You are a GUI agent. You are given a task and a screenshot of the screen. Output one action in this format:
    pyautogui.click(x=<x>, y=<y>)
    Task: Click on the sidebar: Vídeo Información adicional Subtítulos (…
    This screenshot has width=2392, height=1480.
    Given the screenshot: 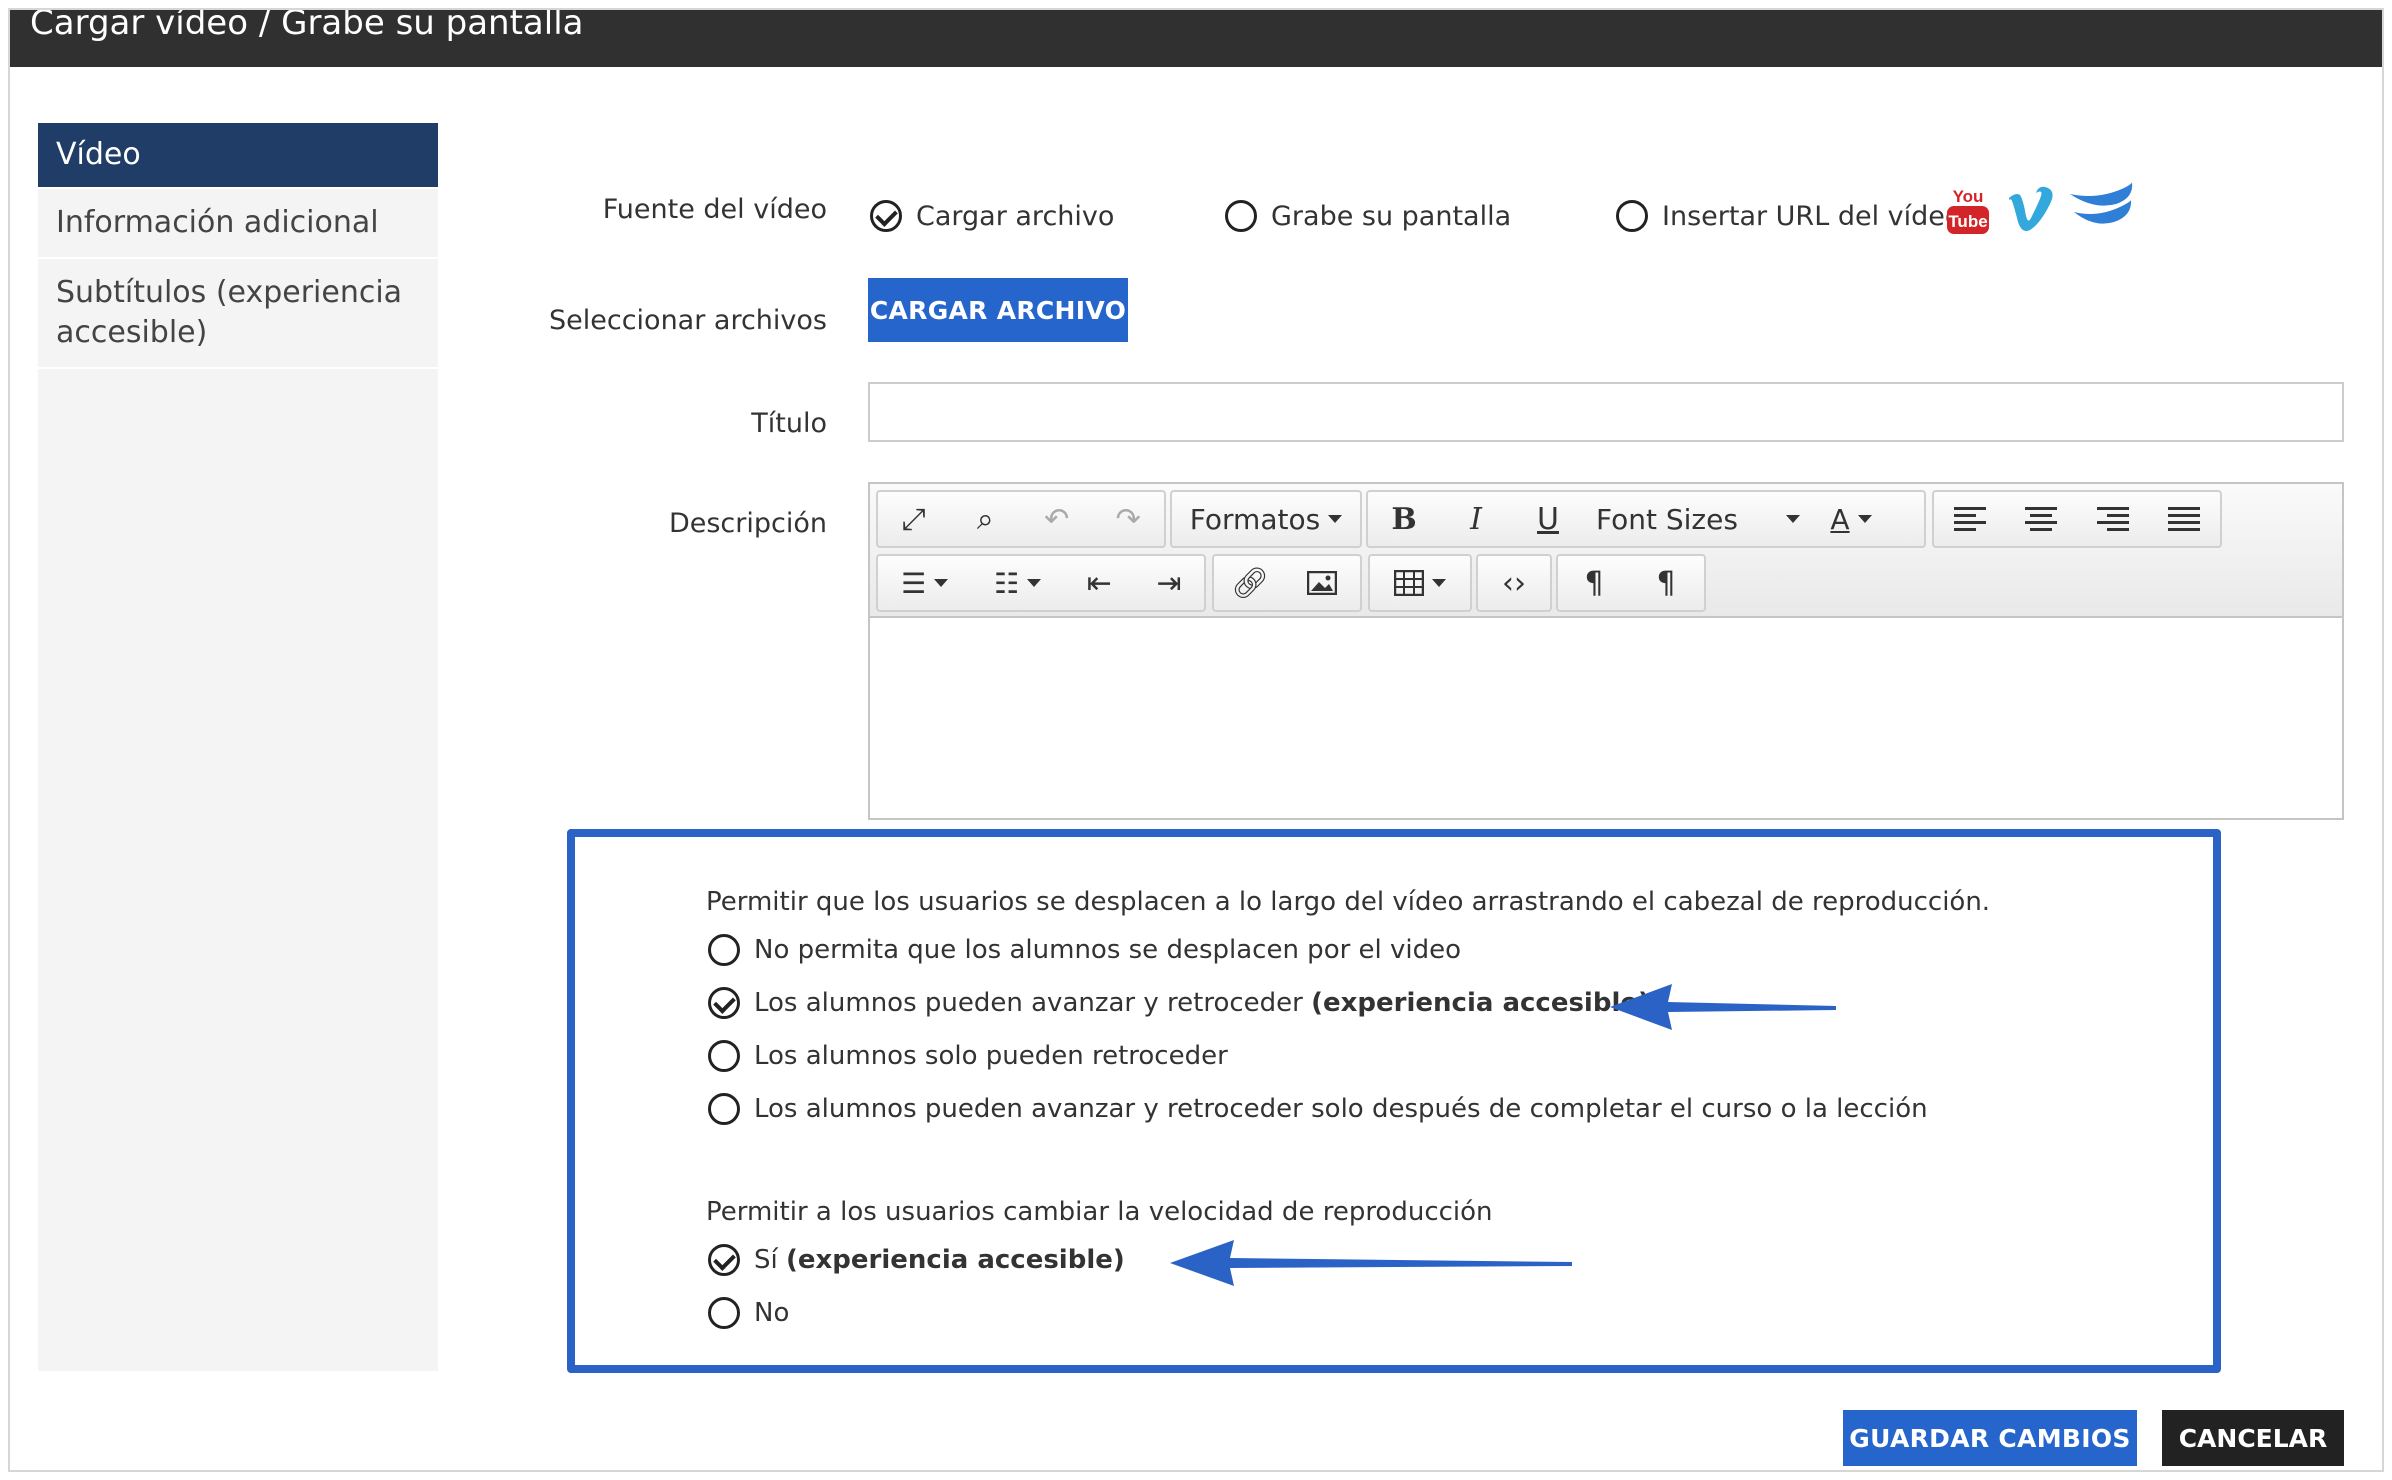 What is the action you would take?
    pyautogui.click(x=238, y=747)
    